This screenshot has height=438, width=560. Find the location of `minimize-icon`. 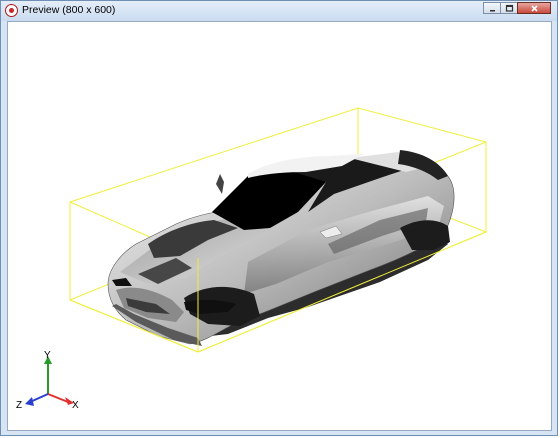

minimize-icon is located at coordinates (492, 10).